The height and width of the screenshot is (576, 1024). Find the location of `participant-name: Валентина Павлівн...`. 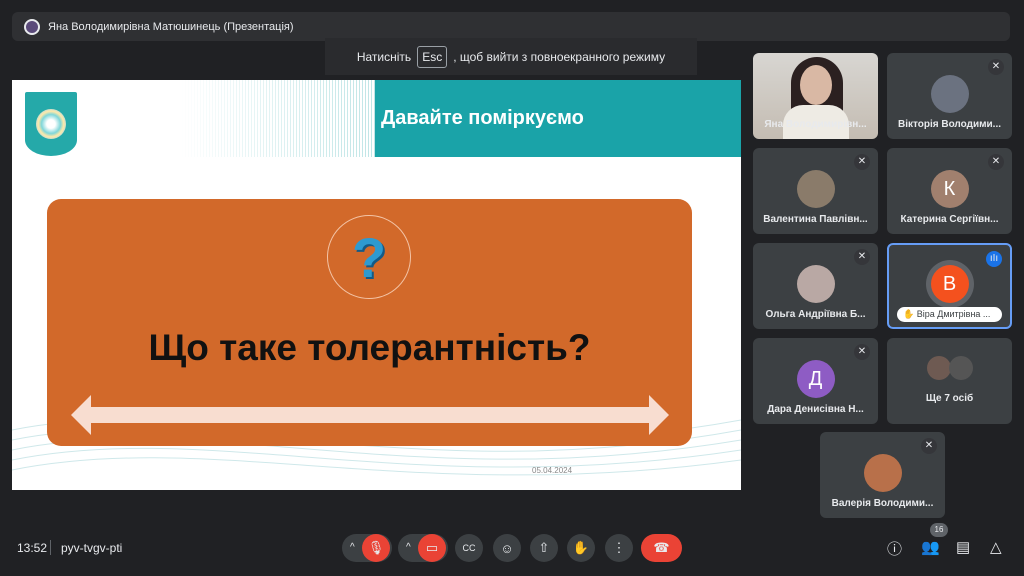

participant-name: Валентина Павлівн... is located at coordinates (815, 219).